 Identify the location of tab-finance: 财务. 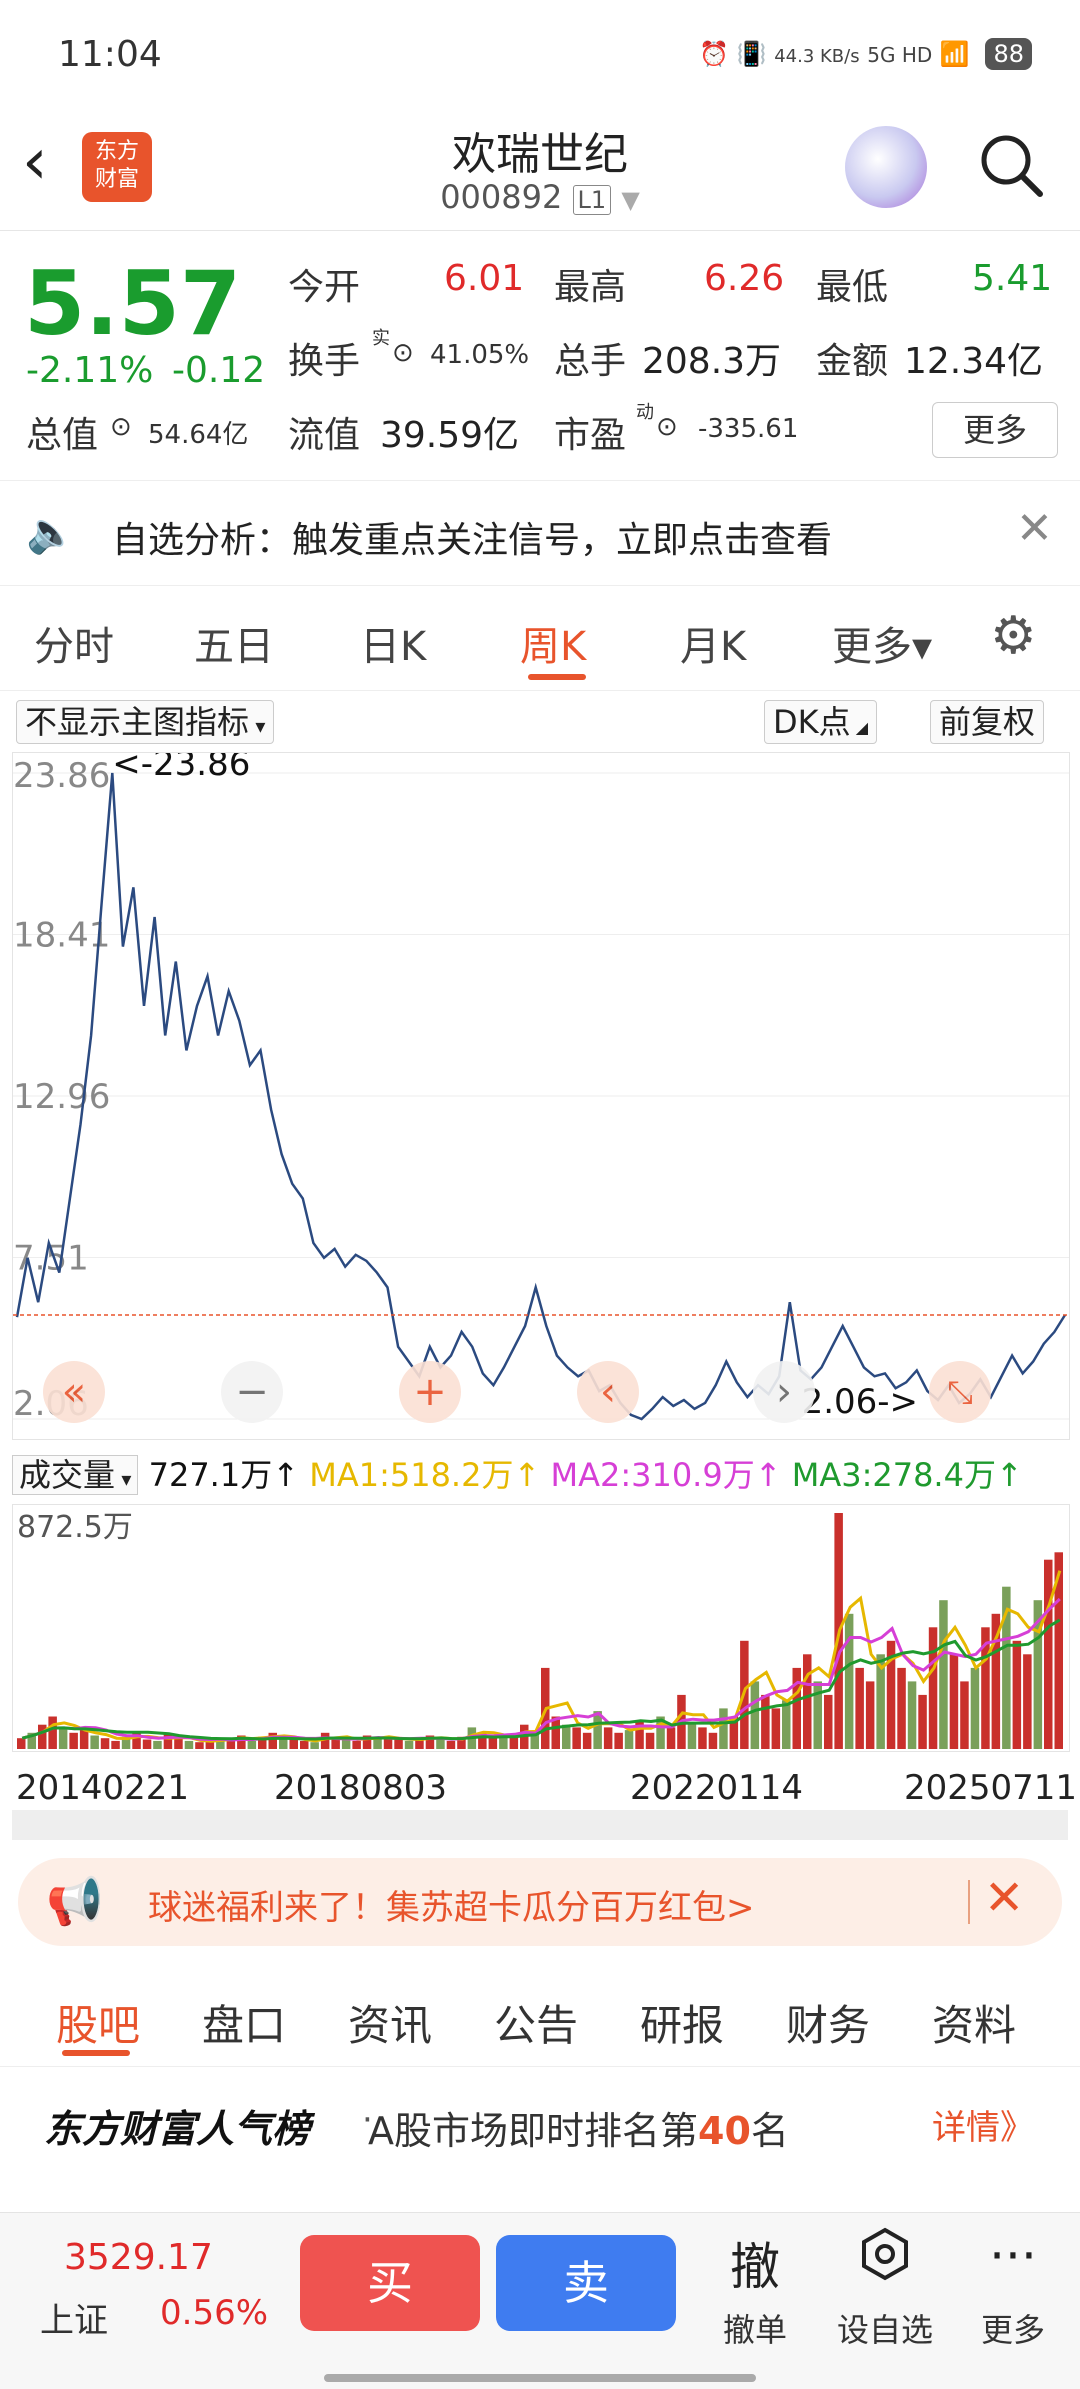
(828, 2022).